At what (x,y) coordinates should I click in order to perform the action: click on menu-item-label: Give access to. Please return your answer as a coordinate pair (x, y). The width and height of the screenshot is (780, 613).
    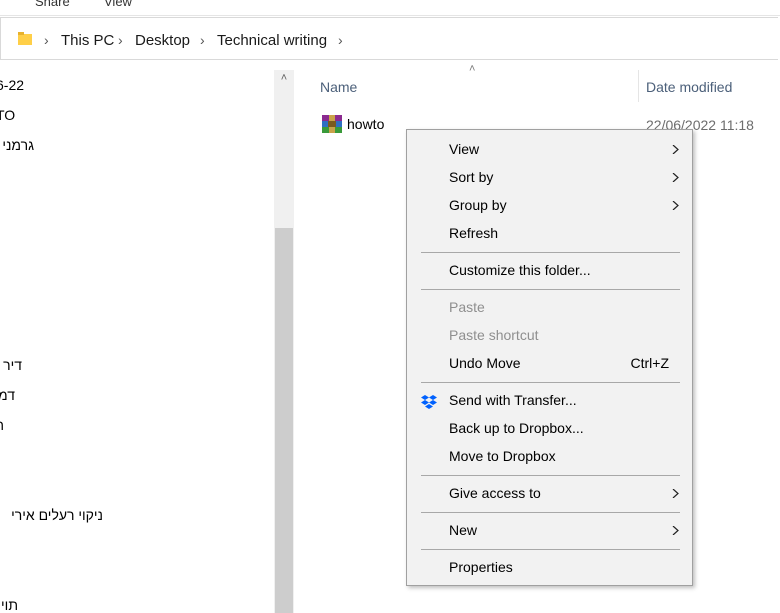
    Looking at the image, I should click on (495, 493).